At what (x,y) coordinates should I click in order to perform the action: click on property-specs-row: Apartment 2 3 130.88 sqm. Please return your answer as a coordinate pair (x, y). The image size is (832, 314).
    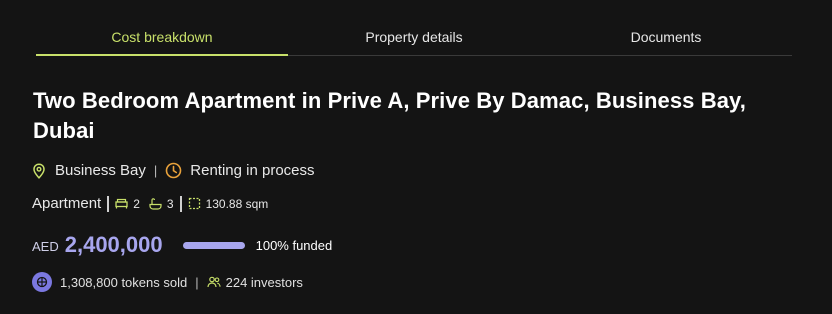
    Looking at the image, I should click on (150, 203).